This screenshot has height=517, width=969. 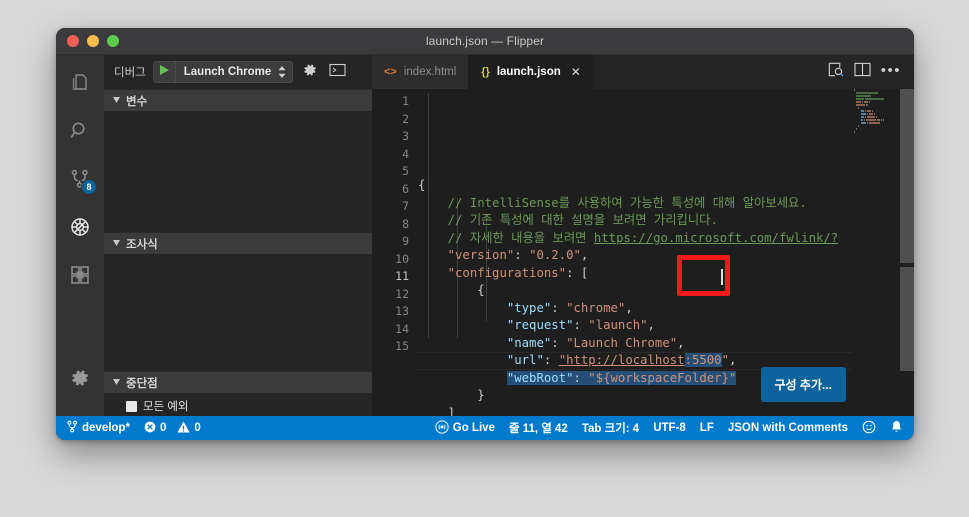 I want to click on launch-configuration-select: Launch Chrome, so click(x=223, y=72).